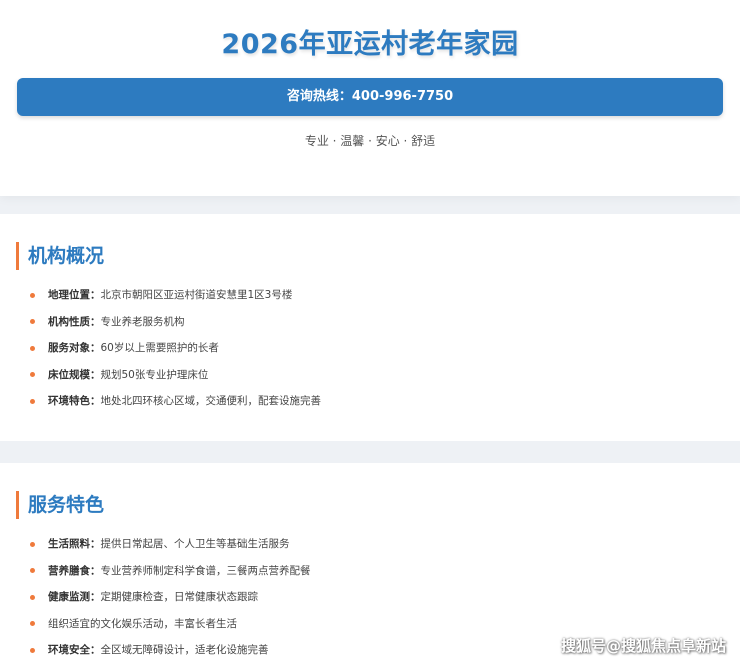 The image size is (740, 664). What do you see at coordinates (205, 570) in the screenshot?
I see `item-text: 专业营养师制定科学食谱，三餐两点营养配餐` at bounding box center [205, 570].